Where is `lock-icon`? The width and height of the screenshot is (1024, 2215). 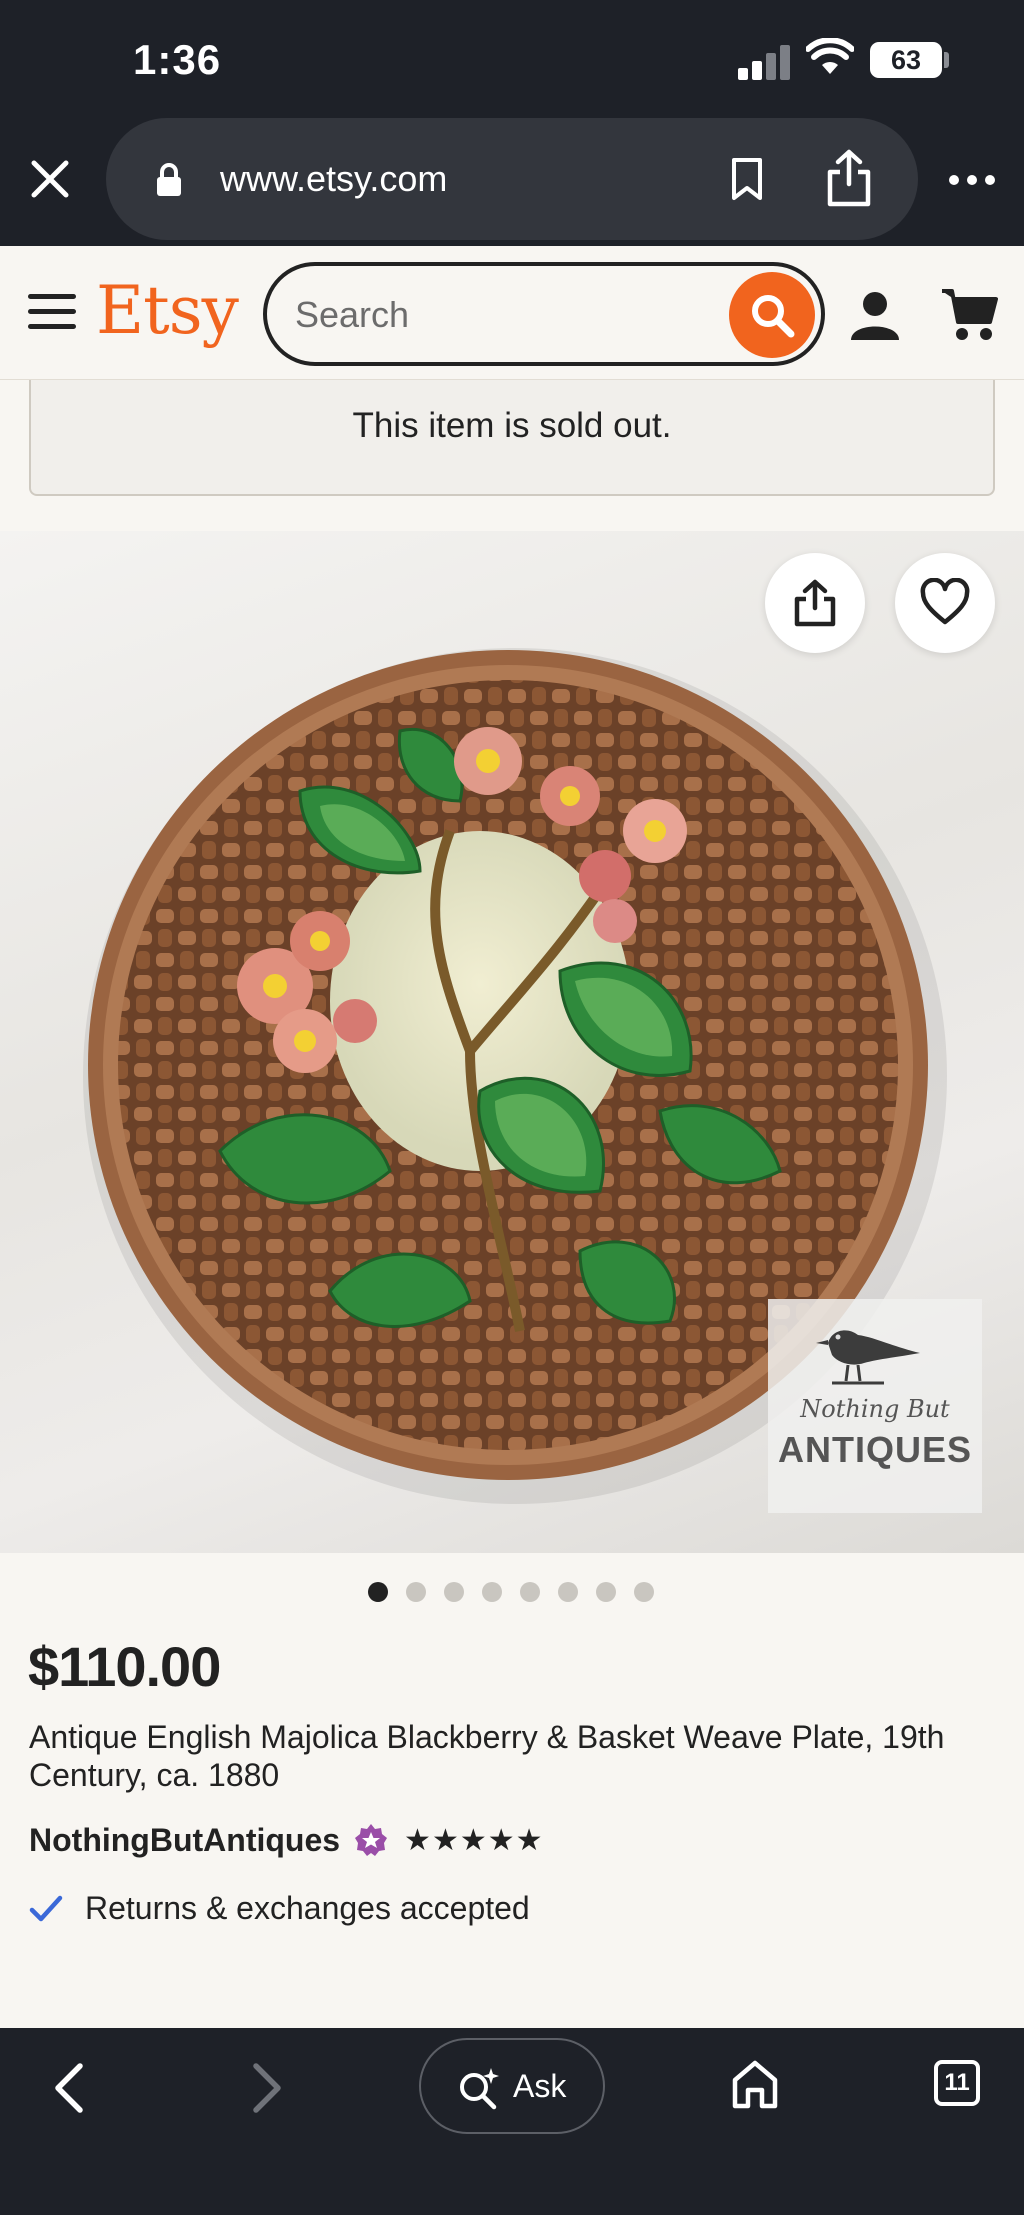
lock-icon is located at coordinates (169, 179).